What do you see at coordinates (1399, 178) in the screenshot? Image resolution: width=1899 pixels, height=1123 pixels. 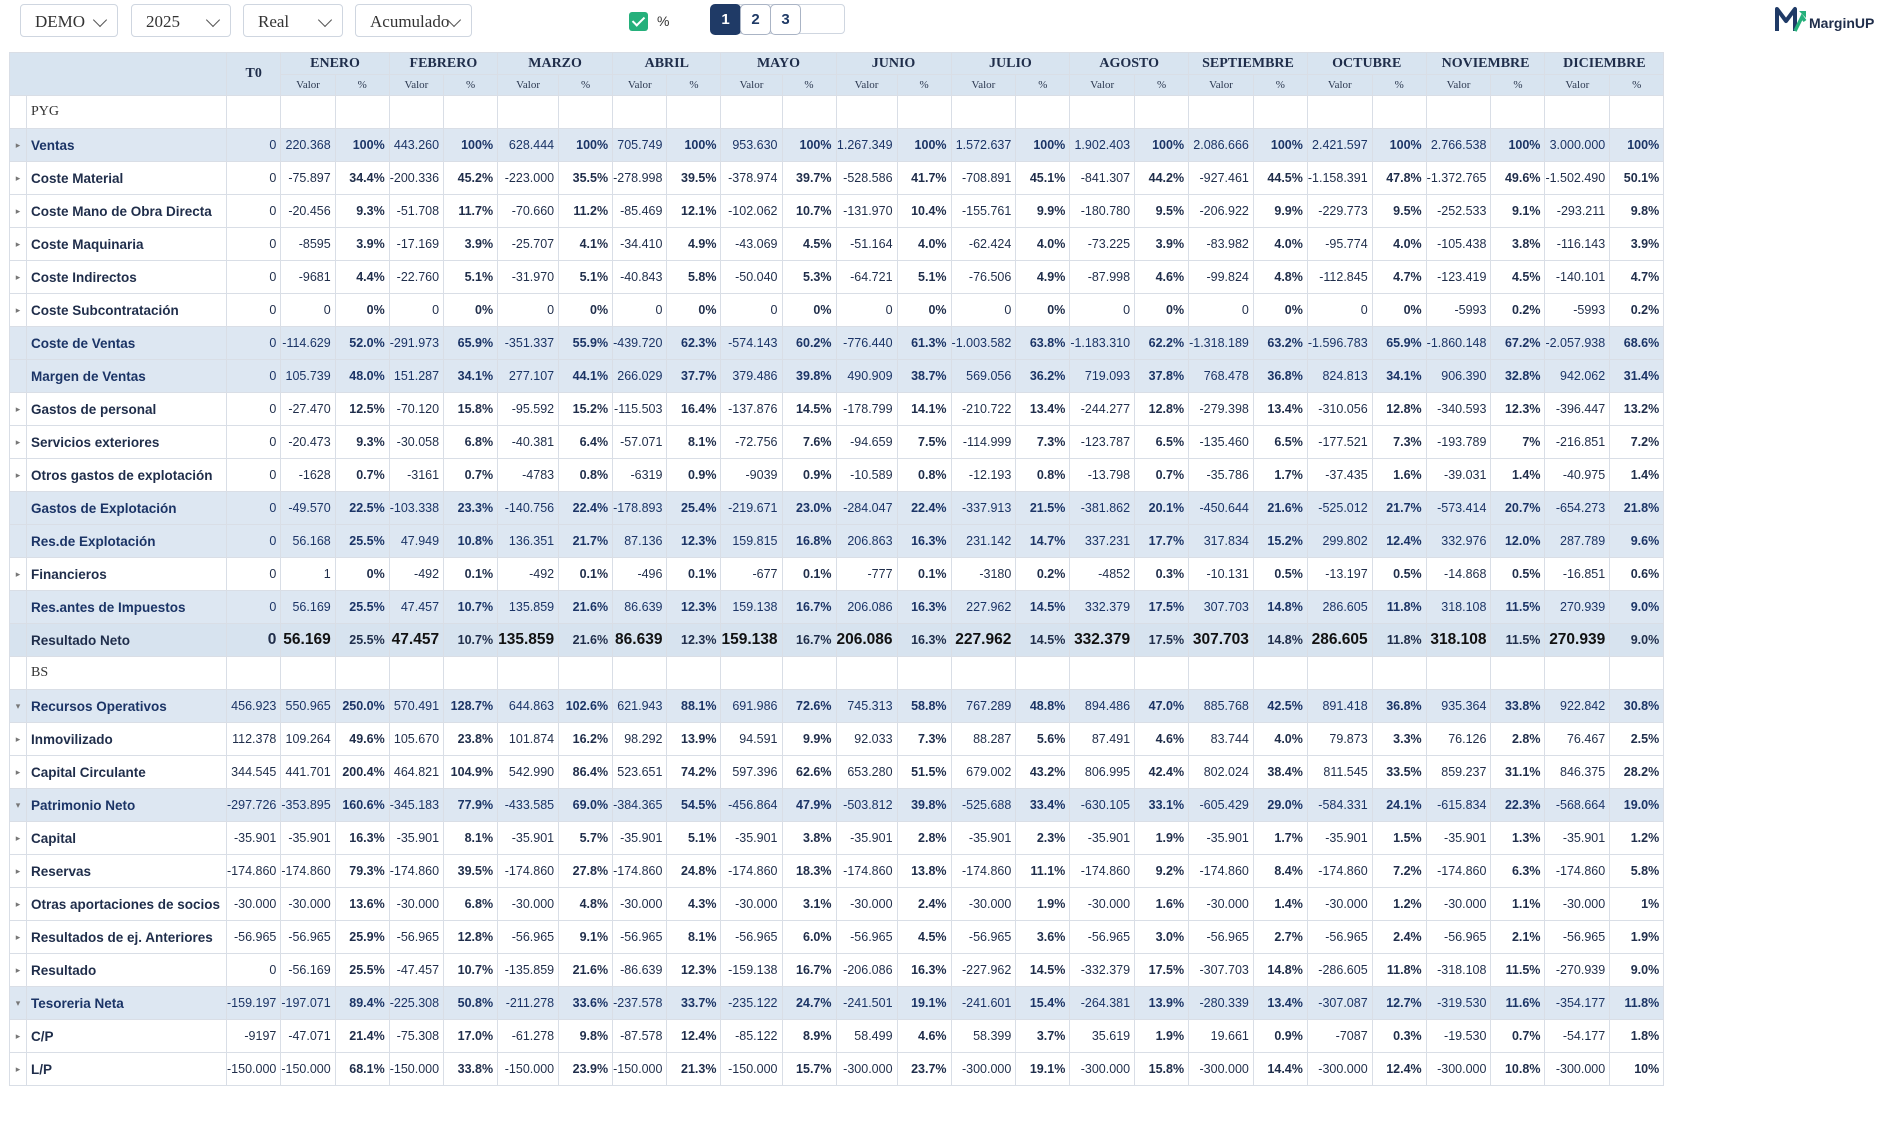 I see `pct-cell: 47.8%` at bounding box center [1399, 178].